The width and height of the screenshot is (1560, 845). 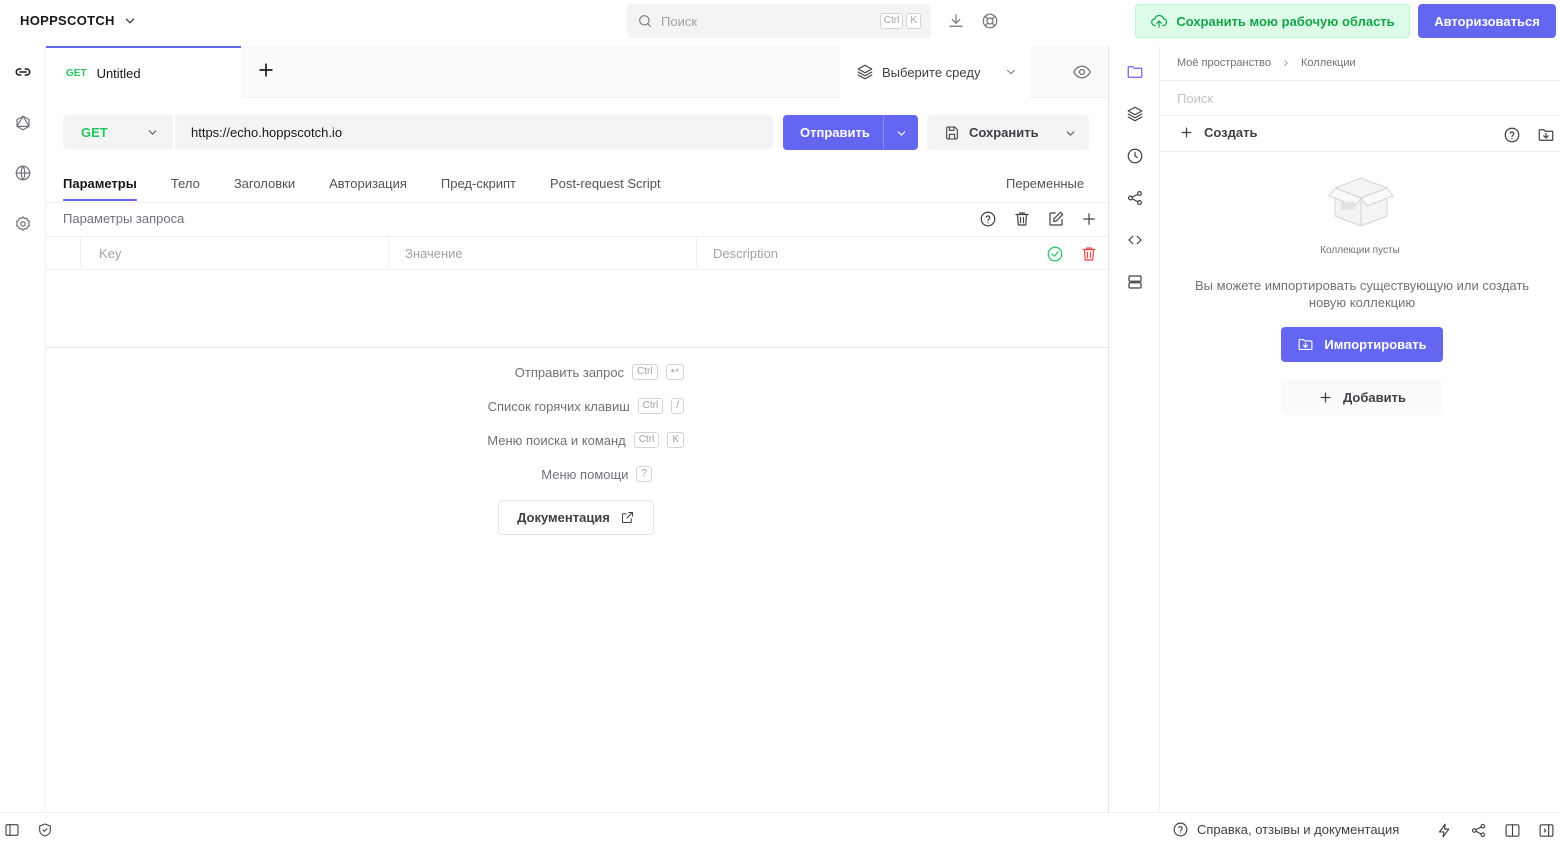 What do you see at coordinates (1134, 429) in the screenshot?
I see `right-nav-rail` at bounding box center [1134, 429].